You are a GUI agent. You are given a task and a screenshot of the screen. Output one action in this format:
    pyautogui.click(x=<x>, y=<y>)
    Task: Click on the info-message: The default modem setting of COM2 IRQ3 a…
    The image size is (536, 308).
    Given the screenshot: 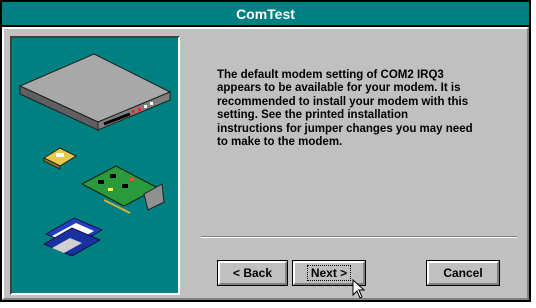 What is the action you would take?
    pyautogui.click(x=345, y=109)
    